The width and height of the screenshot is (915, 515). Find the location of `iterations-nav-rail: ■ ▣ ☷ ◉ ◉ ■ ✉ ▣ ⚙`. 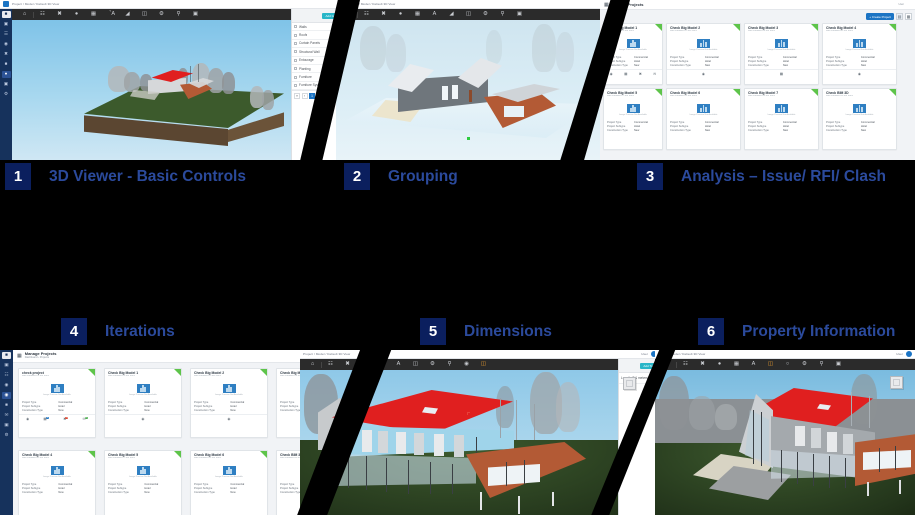

iterations-nav-rail: ■ ▣ ☷ ◉ ◉ ■ ✉ ▣ ⚙ is located at coordinates (6, 432).